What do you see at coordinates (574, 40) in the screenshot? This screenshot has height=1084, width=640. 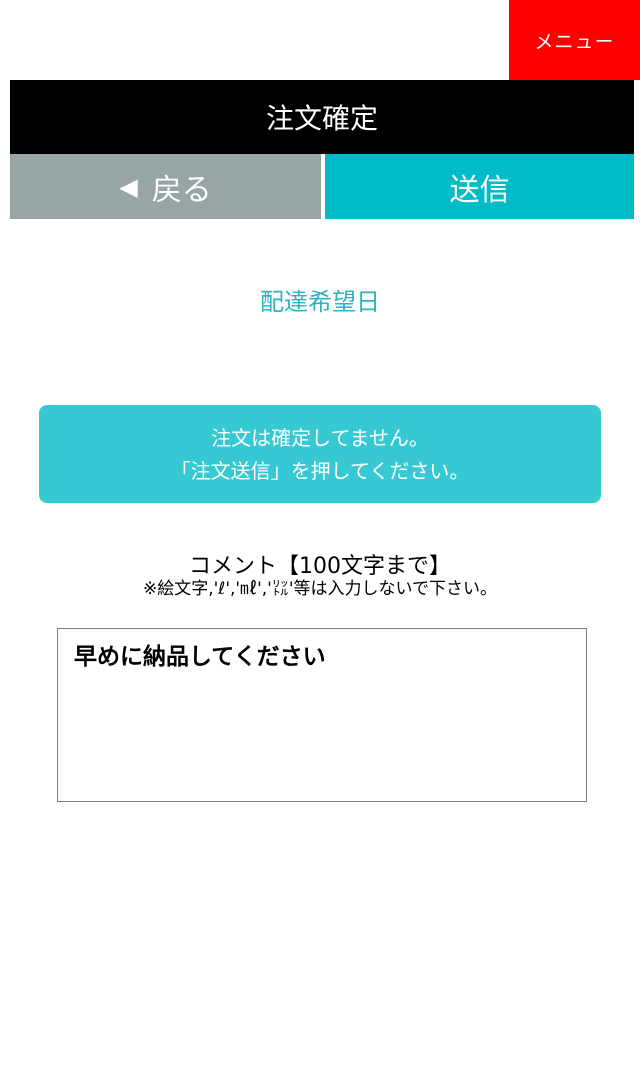 I see `menu-button: メニュー` at bounding box center [574, 40].